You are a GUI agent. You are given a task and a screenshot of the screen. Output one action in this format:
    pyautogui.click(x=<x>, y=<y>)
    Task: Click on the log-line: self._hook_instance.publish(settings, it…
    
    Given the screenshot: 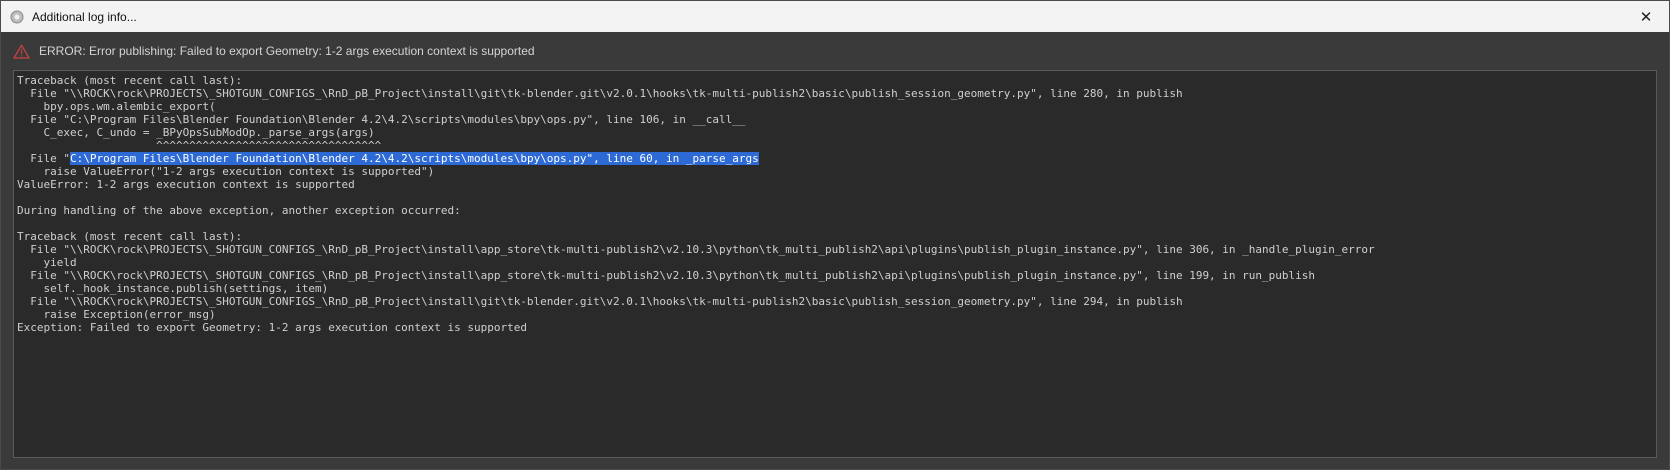 What is the action you would take?
    pyautogui.click(x=173, y=288)
    